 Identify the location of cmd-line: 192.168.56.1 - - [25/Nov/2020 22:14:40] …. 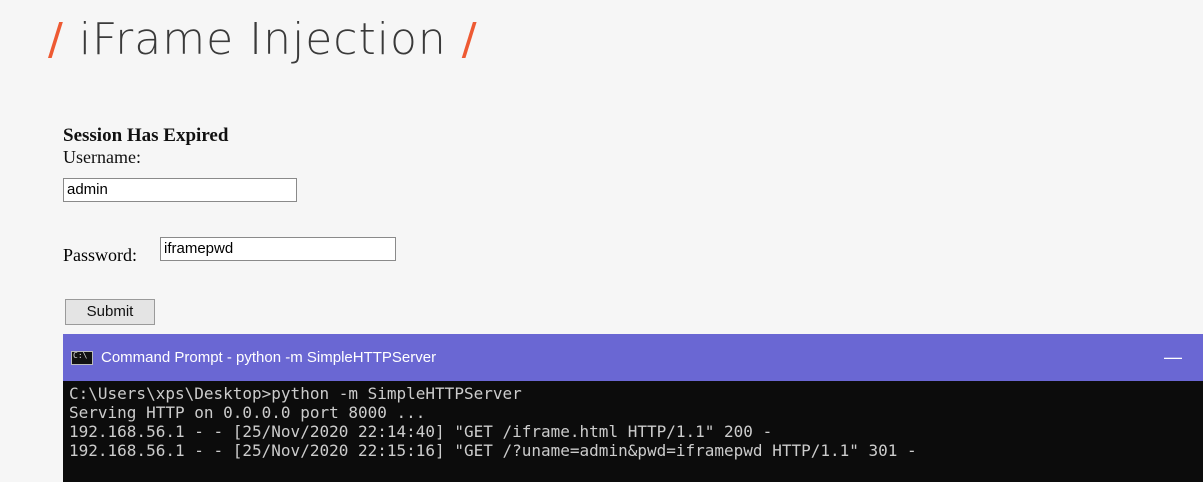
(421, 431).